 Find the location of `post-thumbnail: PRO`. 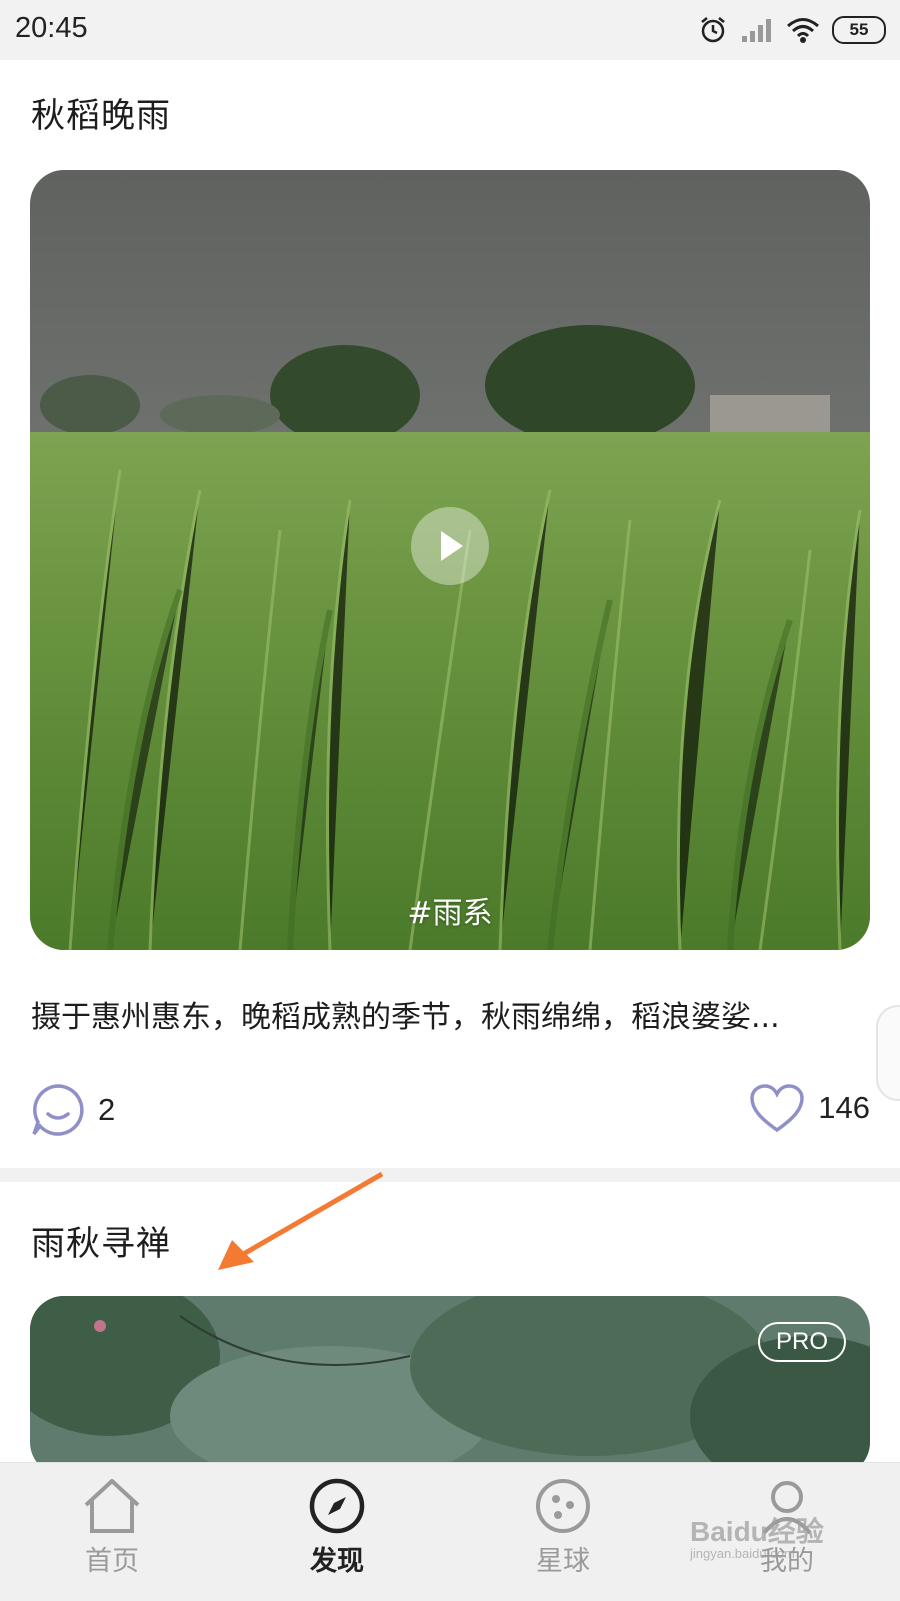

post-thumbnail: PRO is located at coordinates (450, 1386).